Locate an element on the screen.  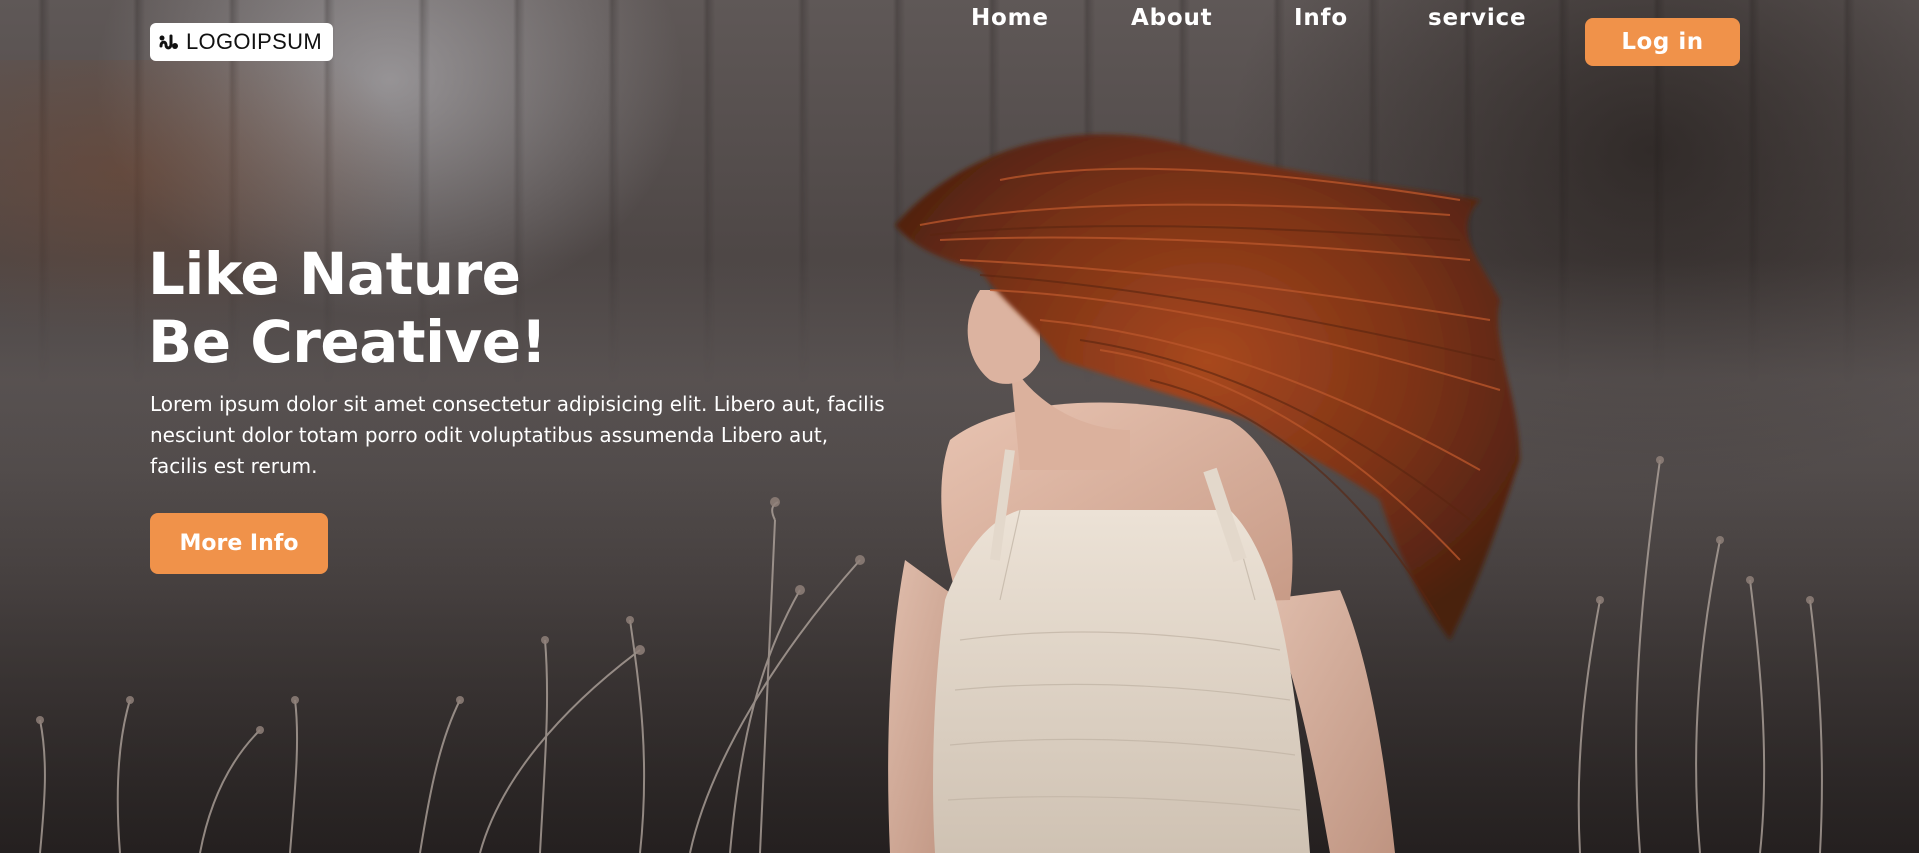
logo: LOGOIPSUM is located at coordinates (241, 42).